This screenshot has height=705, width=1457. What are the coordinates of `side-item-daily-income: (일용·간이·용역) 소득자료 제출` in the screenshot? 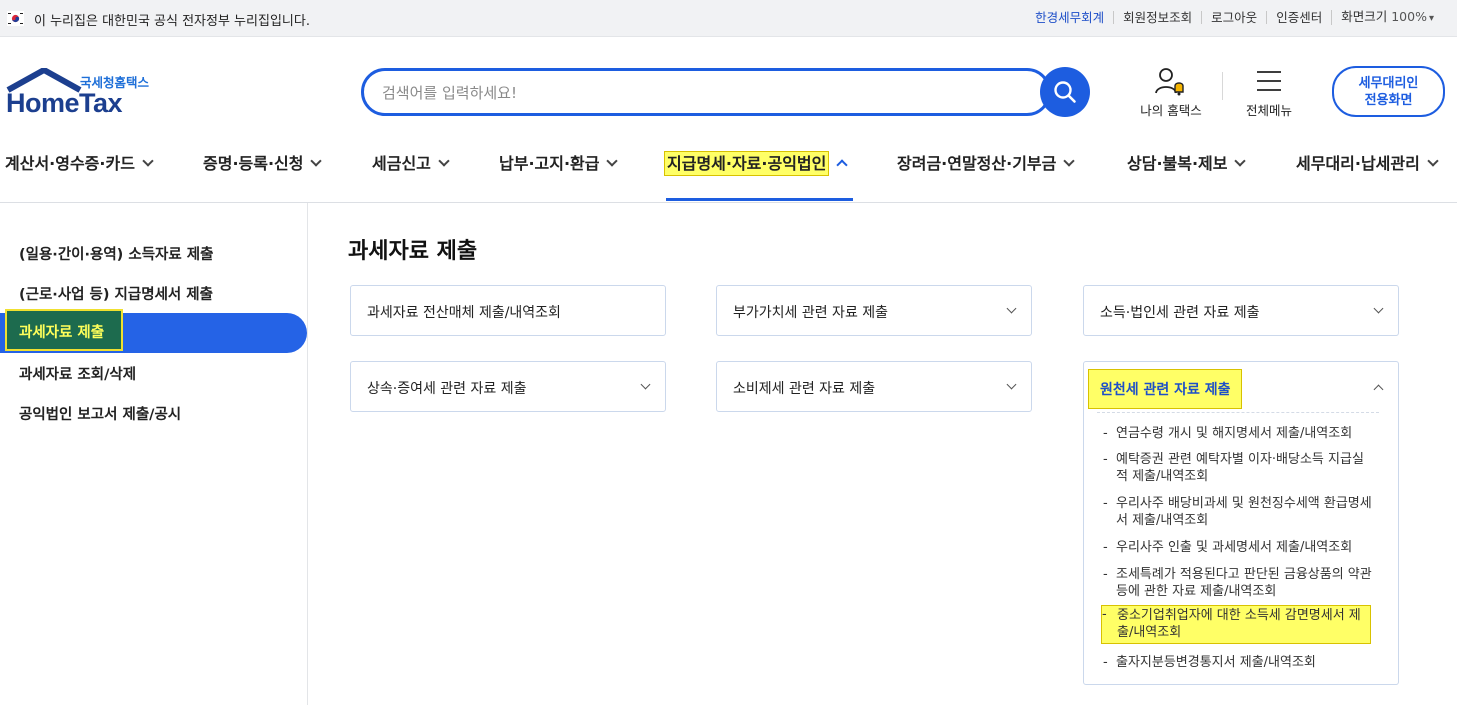 It's located at (116, 253).